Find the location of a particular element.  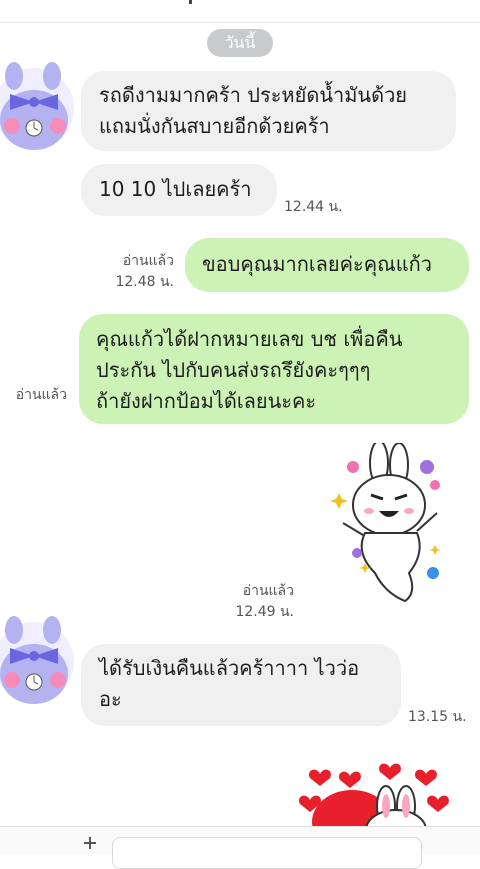

bunny-cheer-sticker is located at coordinates (389, 524).